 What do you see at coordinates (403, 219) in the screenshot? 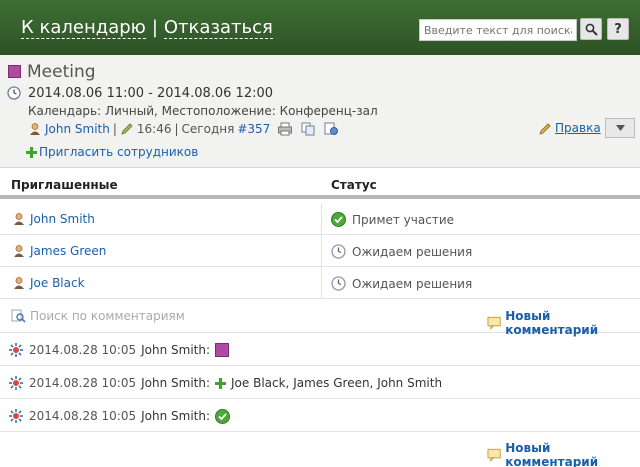
I see `status-text: Примет участие` at bounding box center [403, 219].